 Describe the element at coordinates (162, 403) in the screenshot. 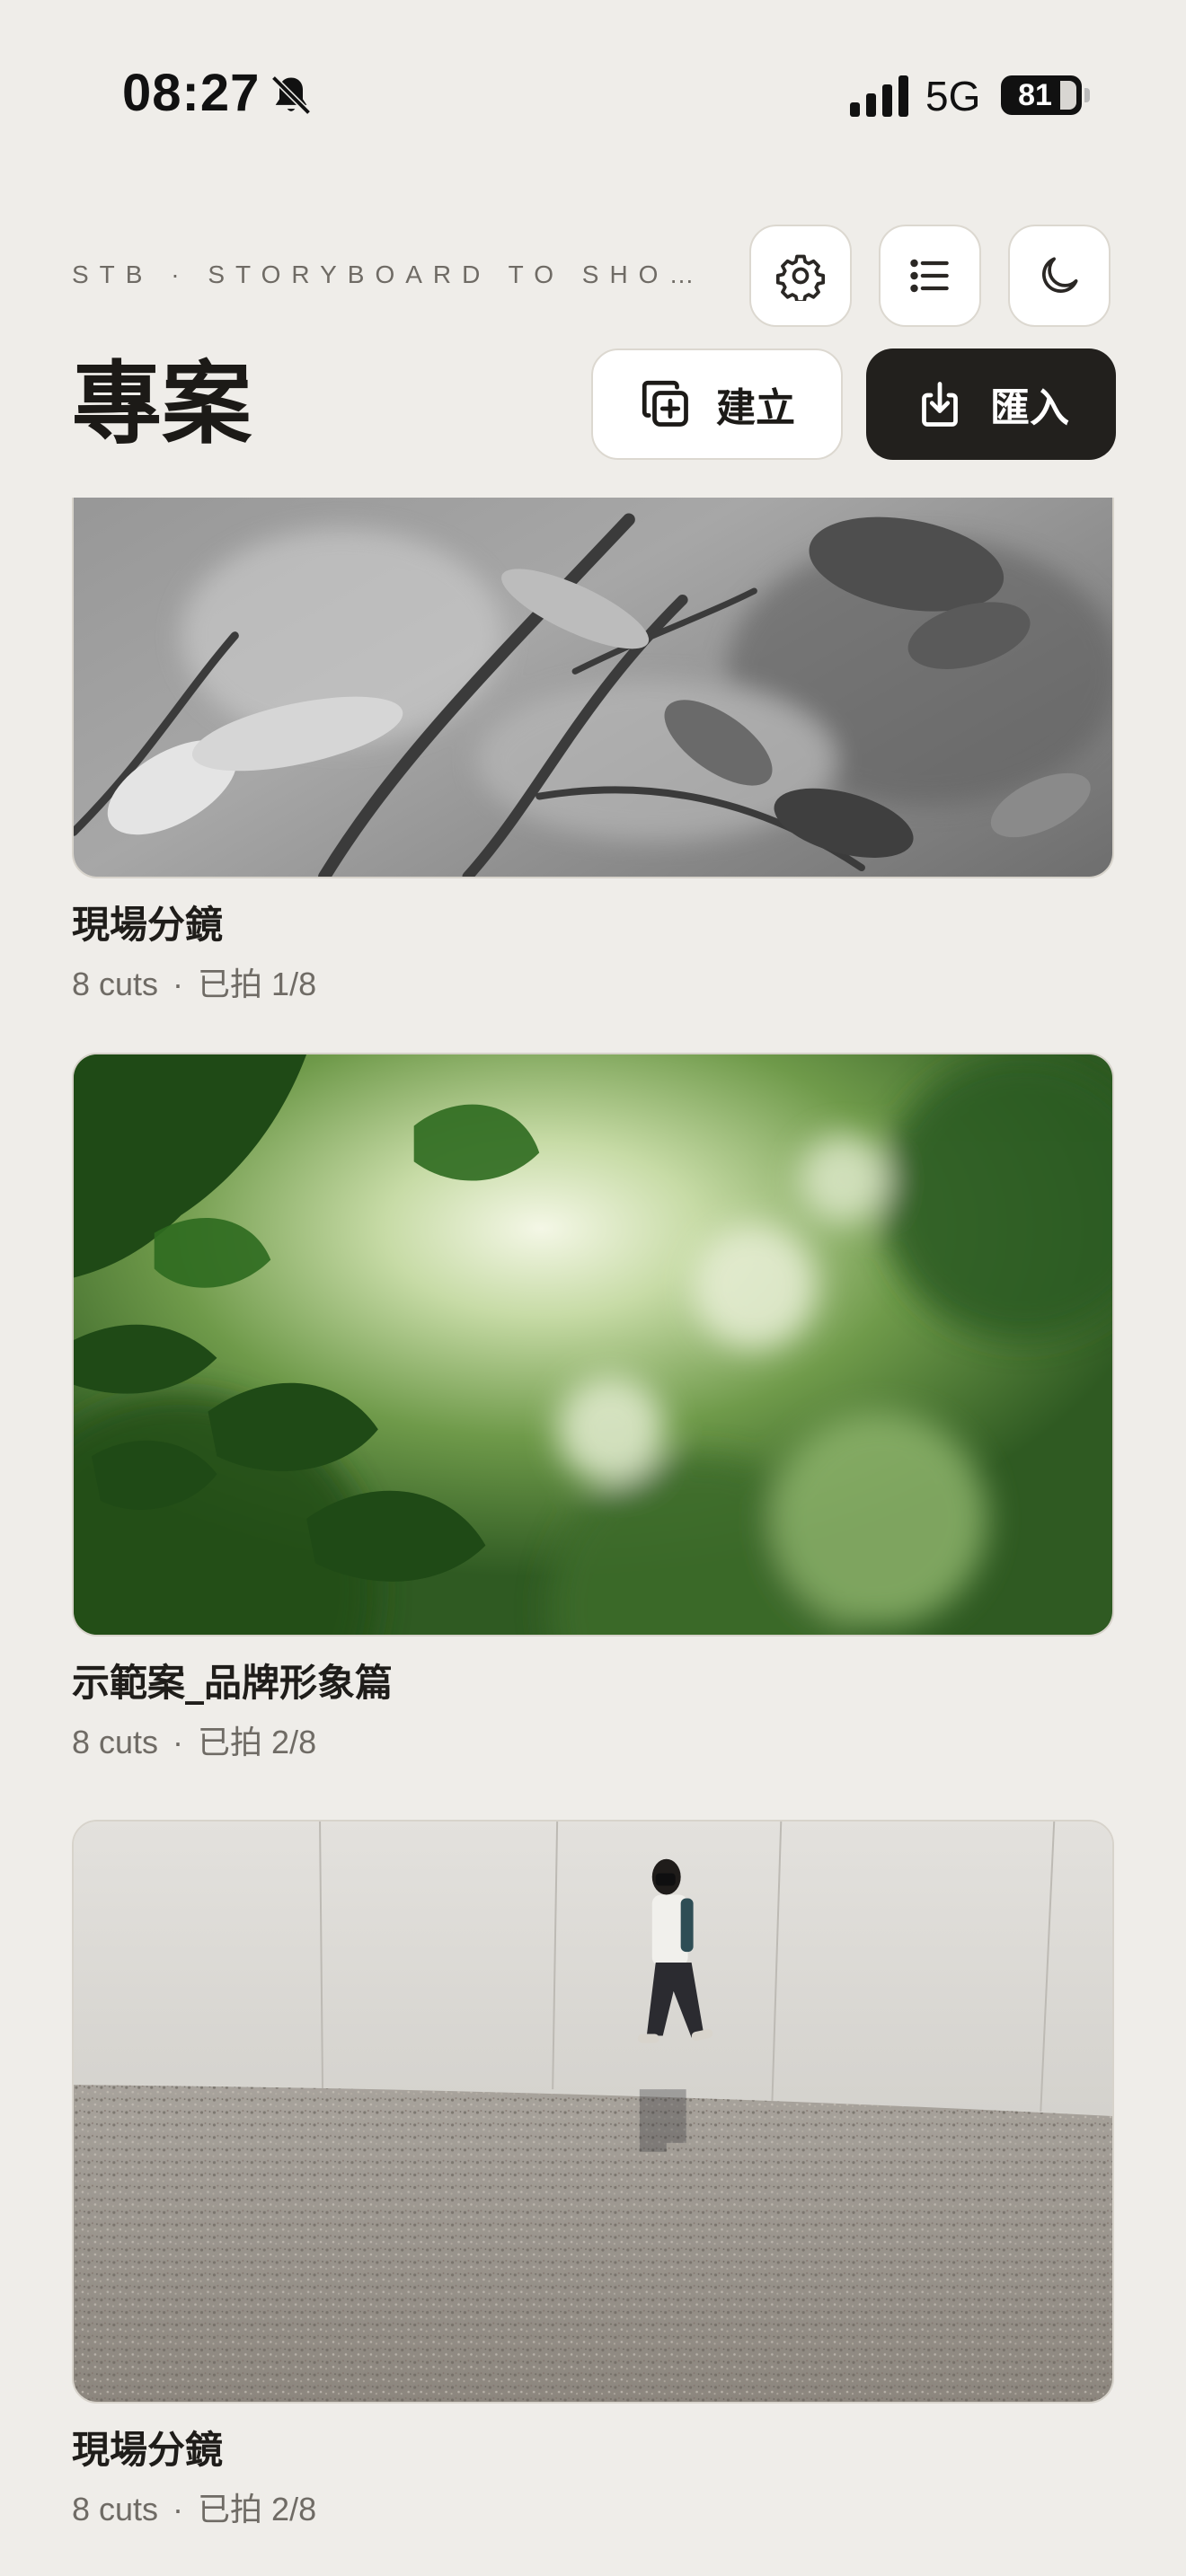

I see `page-title: 專案` at that location.